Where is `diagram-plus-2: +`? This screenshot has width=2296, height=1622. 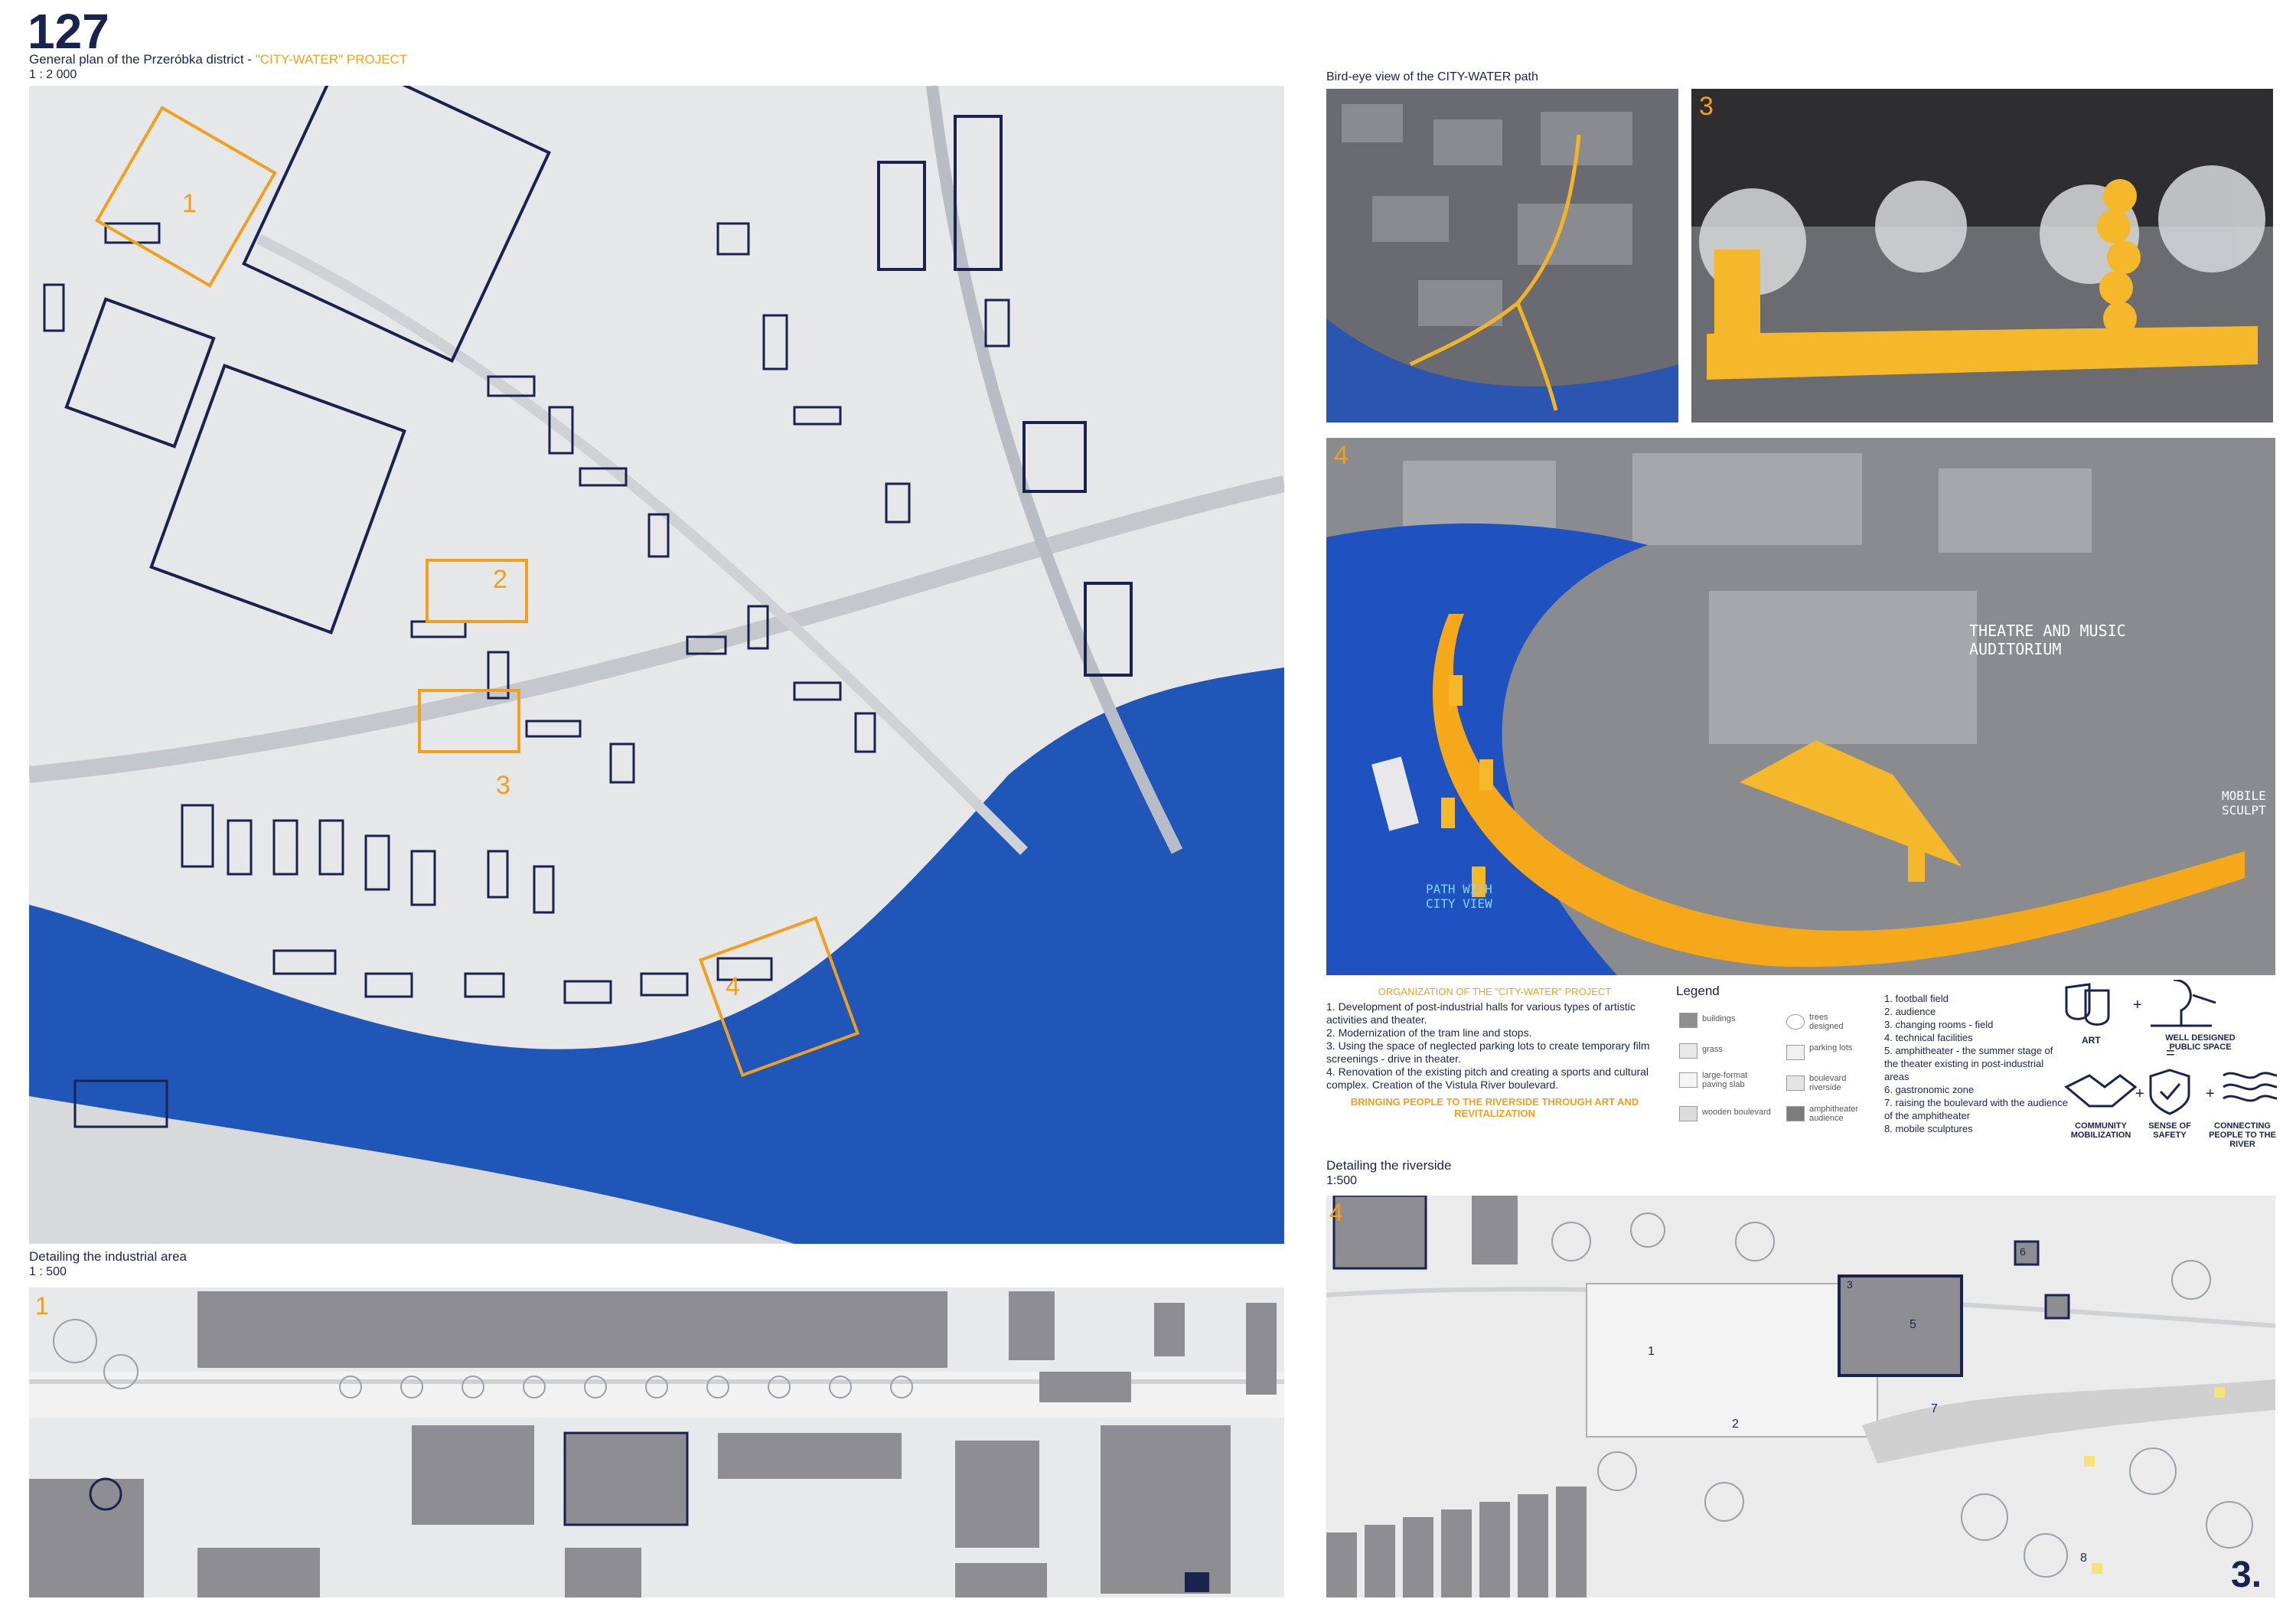
diagram-plus-2: + is located at coordinates (2139, 1093).